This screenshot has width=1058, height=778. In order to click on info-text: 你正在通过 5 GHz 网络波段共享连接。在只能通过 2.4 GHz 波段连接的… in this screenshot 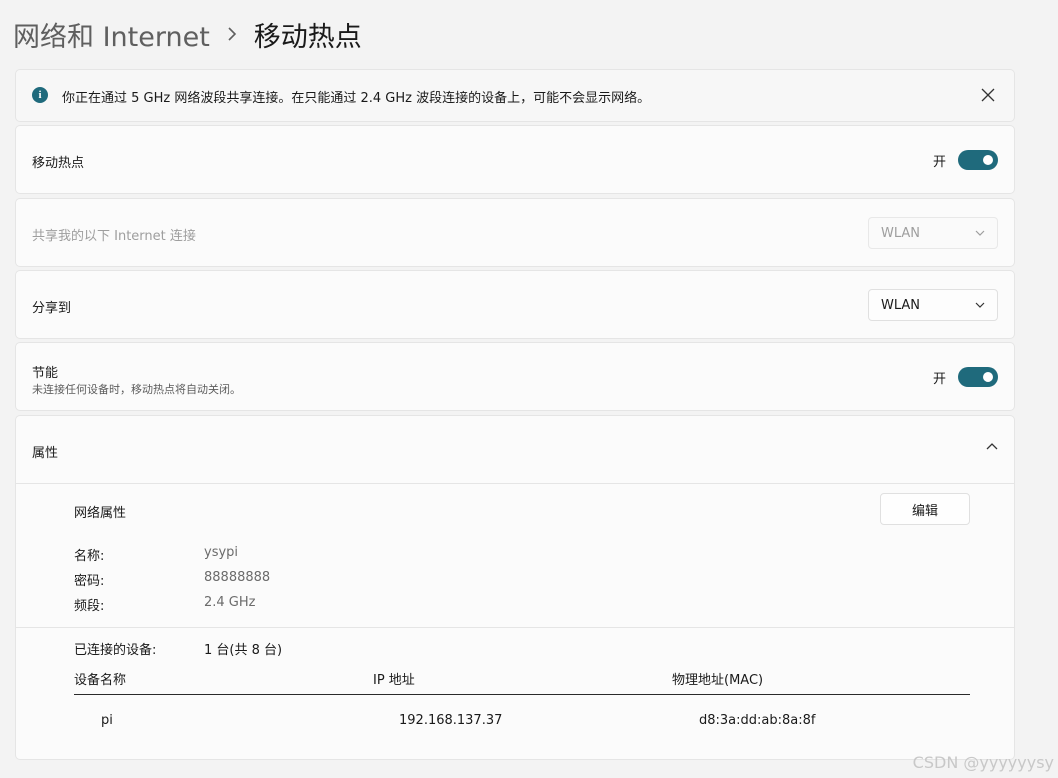, I will do `click(356, 98)`.